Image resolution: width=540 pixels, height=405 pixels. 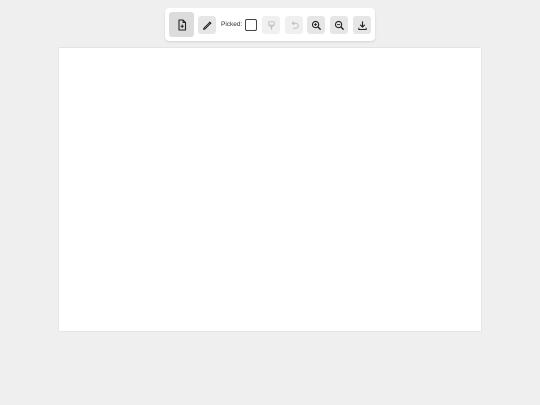 I want to click on zoom-out-icon, so click(x=339, y=25).